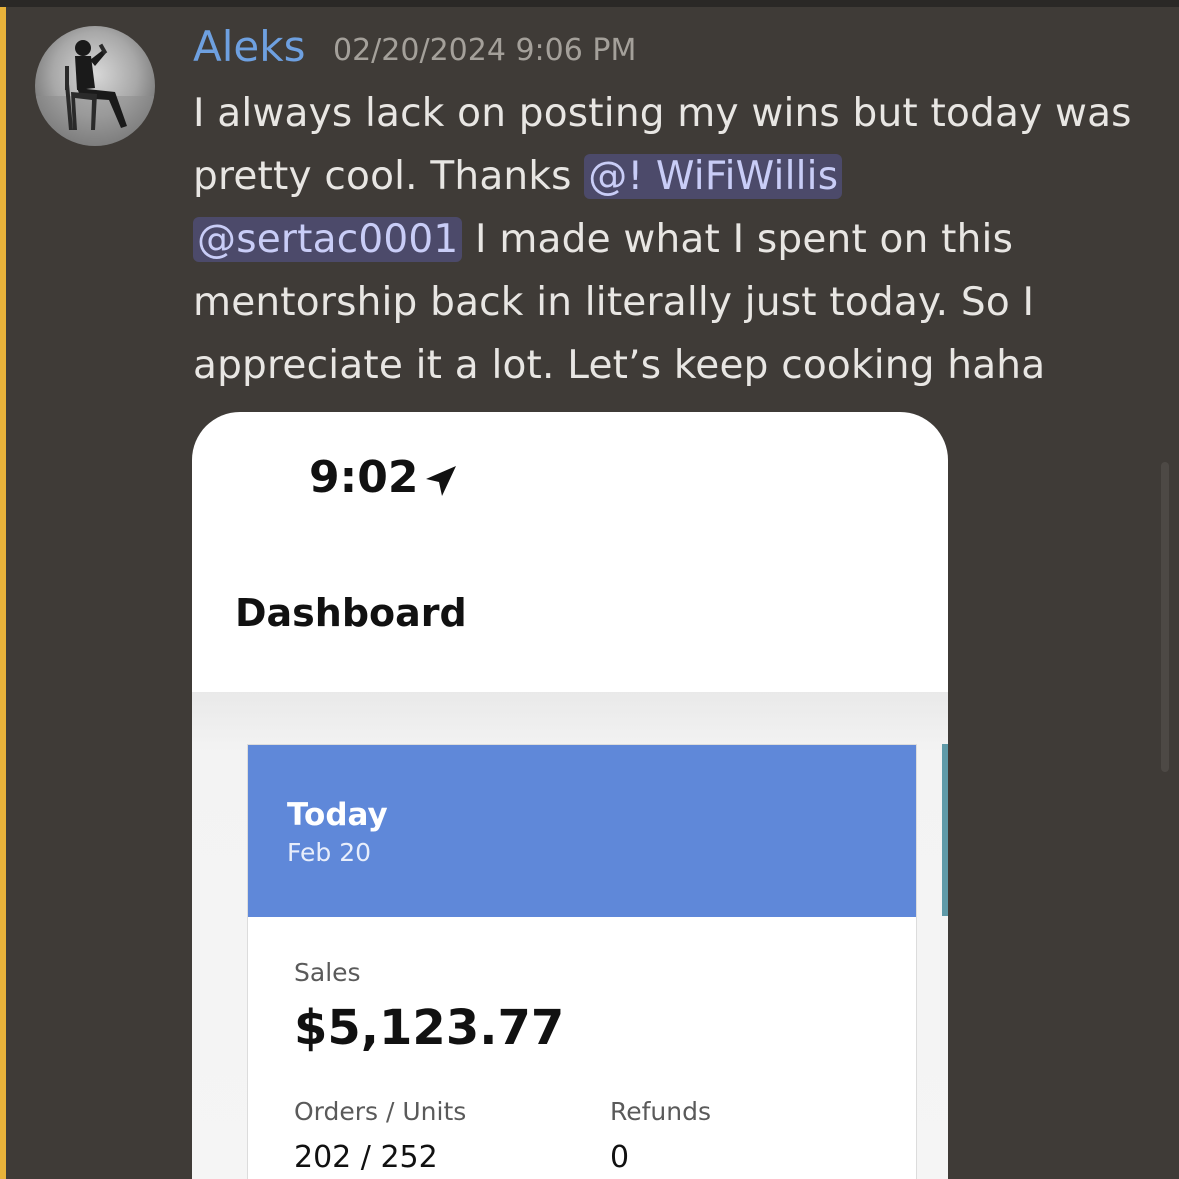 The height and width of the screenshot is (1179, 1179). What do you see at coordinates (337, 815) in the screenshot?
I see `card-period: Today` at bounding box center [337, 815].